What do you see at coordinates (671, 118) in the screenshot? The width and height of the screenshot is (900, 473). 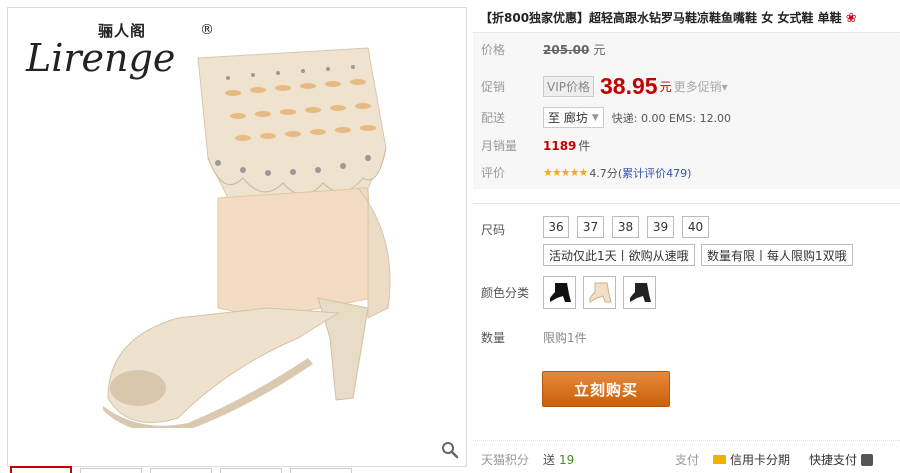 I see `shipping-fee: 快递: 0.00 EMS: 12.00` at bounding box center [671, 118].